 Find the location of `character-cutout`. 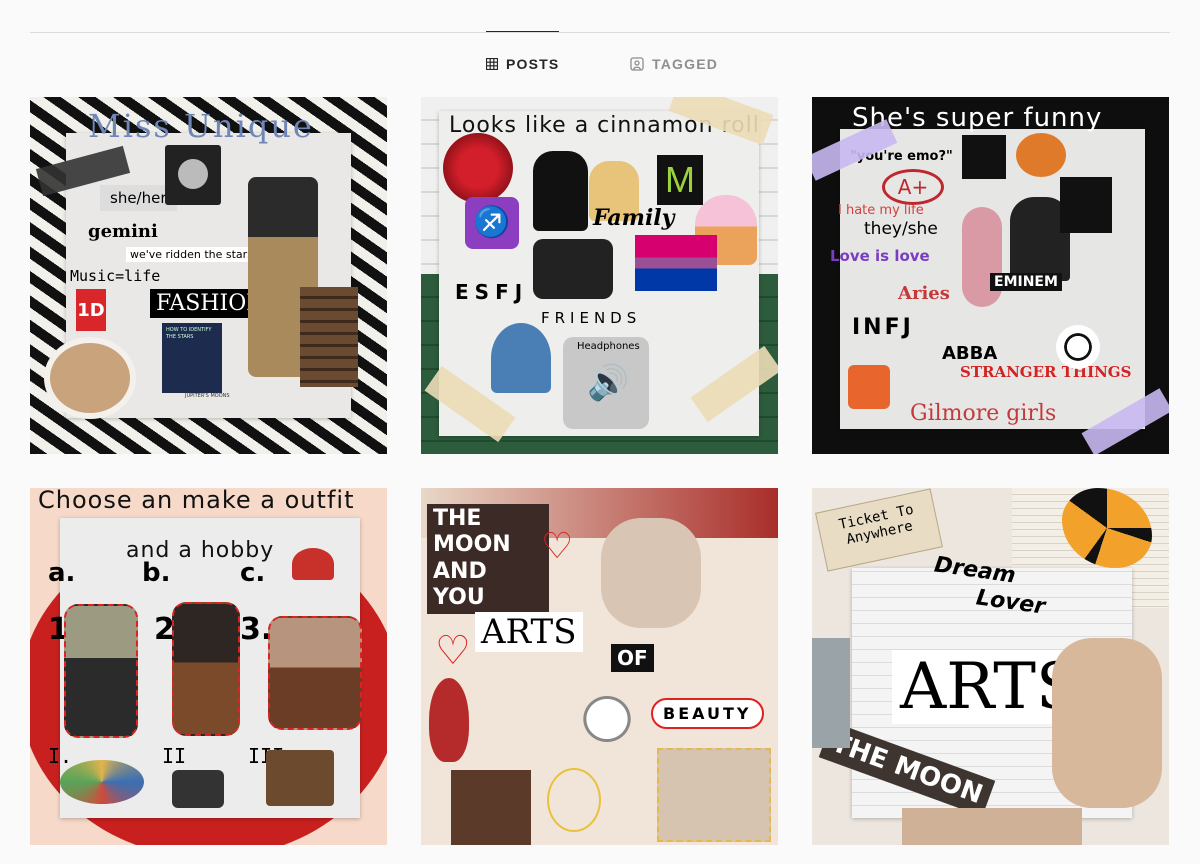

character-cutout is located at coordinates (521, 358).